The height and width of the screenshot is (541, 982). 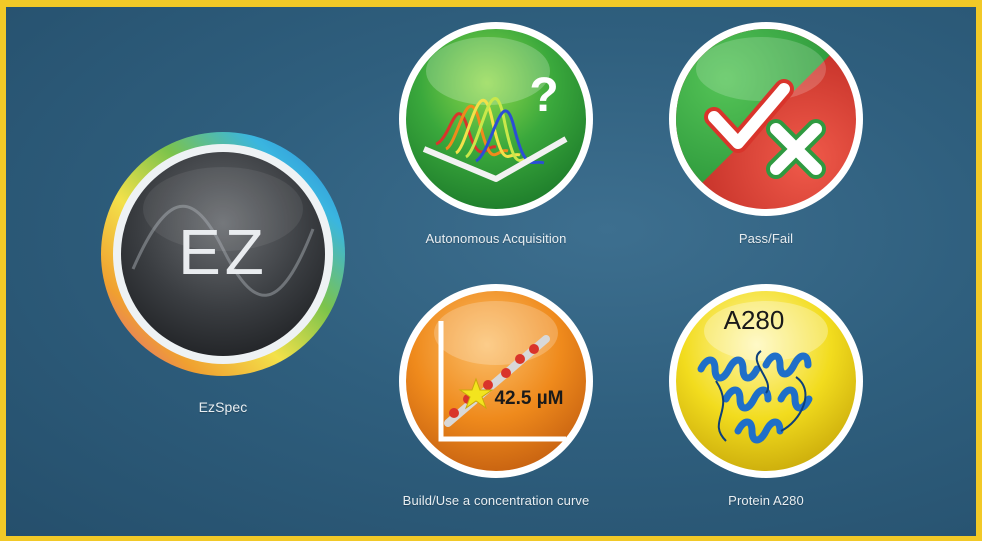 I want to click on app-tile-pass-fail: Pass/Fail, so click(x=766, y=132).